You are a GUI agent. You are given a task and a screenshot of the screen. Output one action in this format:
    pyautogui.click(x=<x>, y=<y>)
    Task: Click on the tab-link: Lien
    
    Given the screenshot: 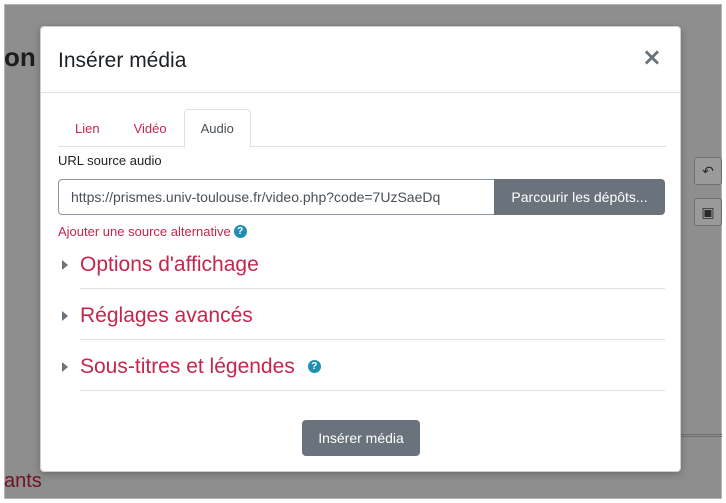 What is the action you would take?
    pyautogui.click(x=87, y=128)
    